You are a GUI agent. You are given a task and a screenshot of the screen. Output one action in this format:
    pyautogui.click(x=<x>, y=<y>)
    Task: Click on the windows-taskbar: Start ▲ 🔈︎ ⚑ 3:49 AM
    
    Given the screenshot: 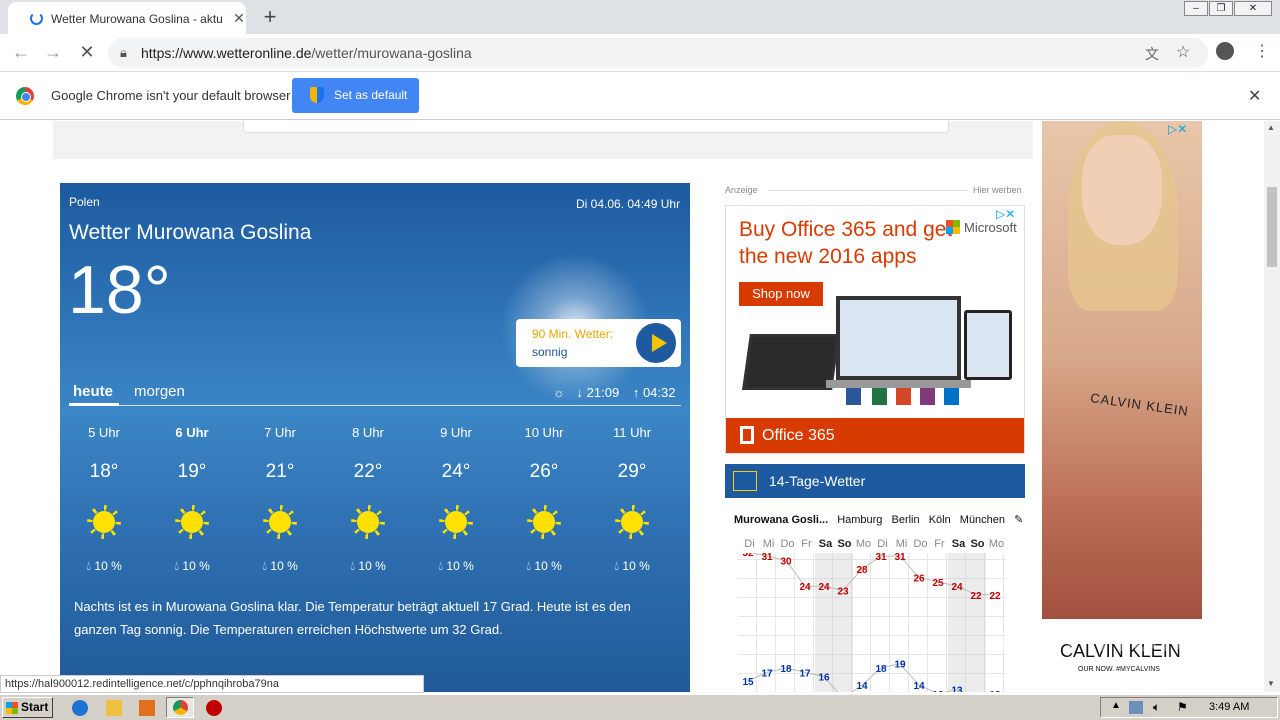 What is the action you would take?
    pyautogui.click(x=640, y=707)
    